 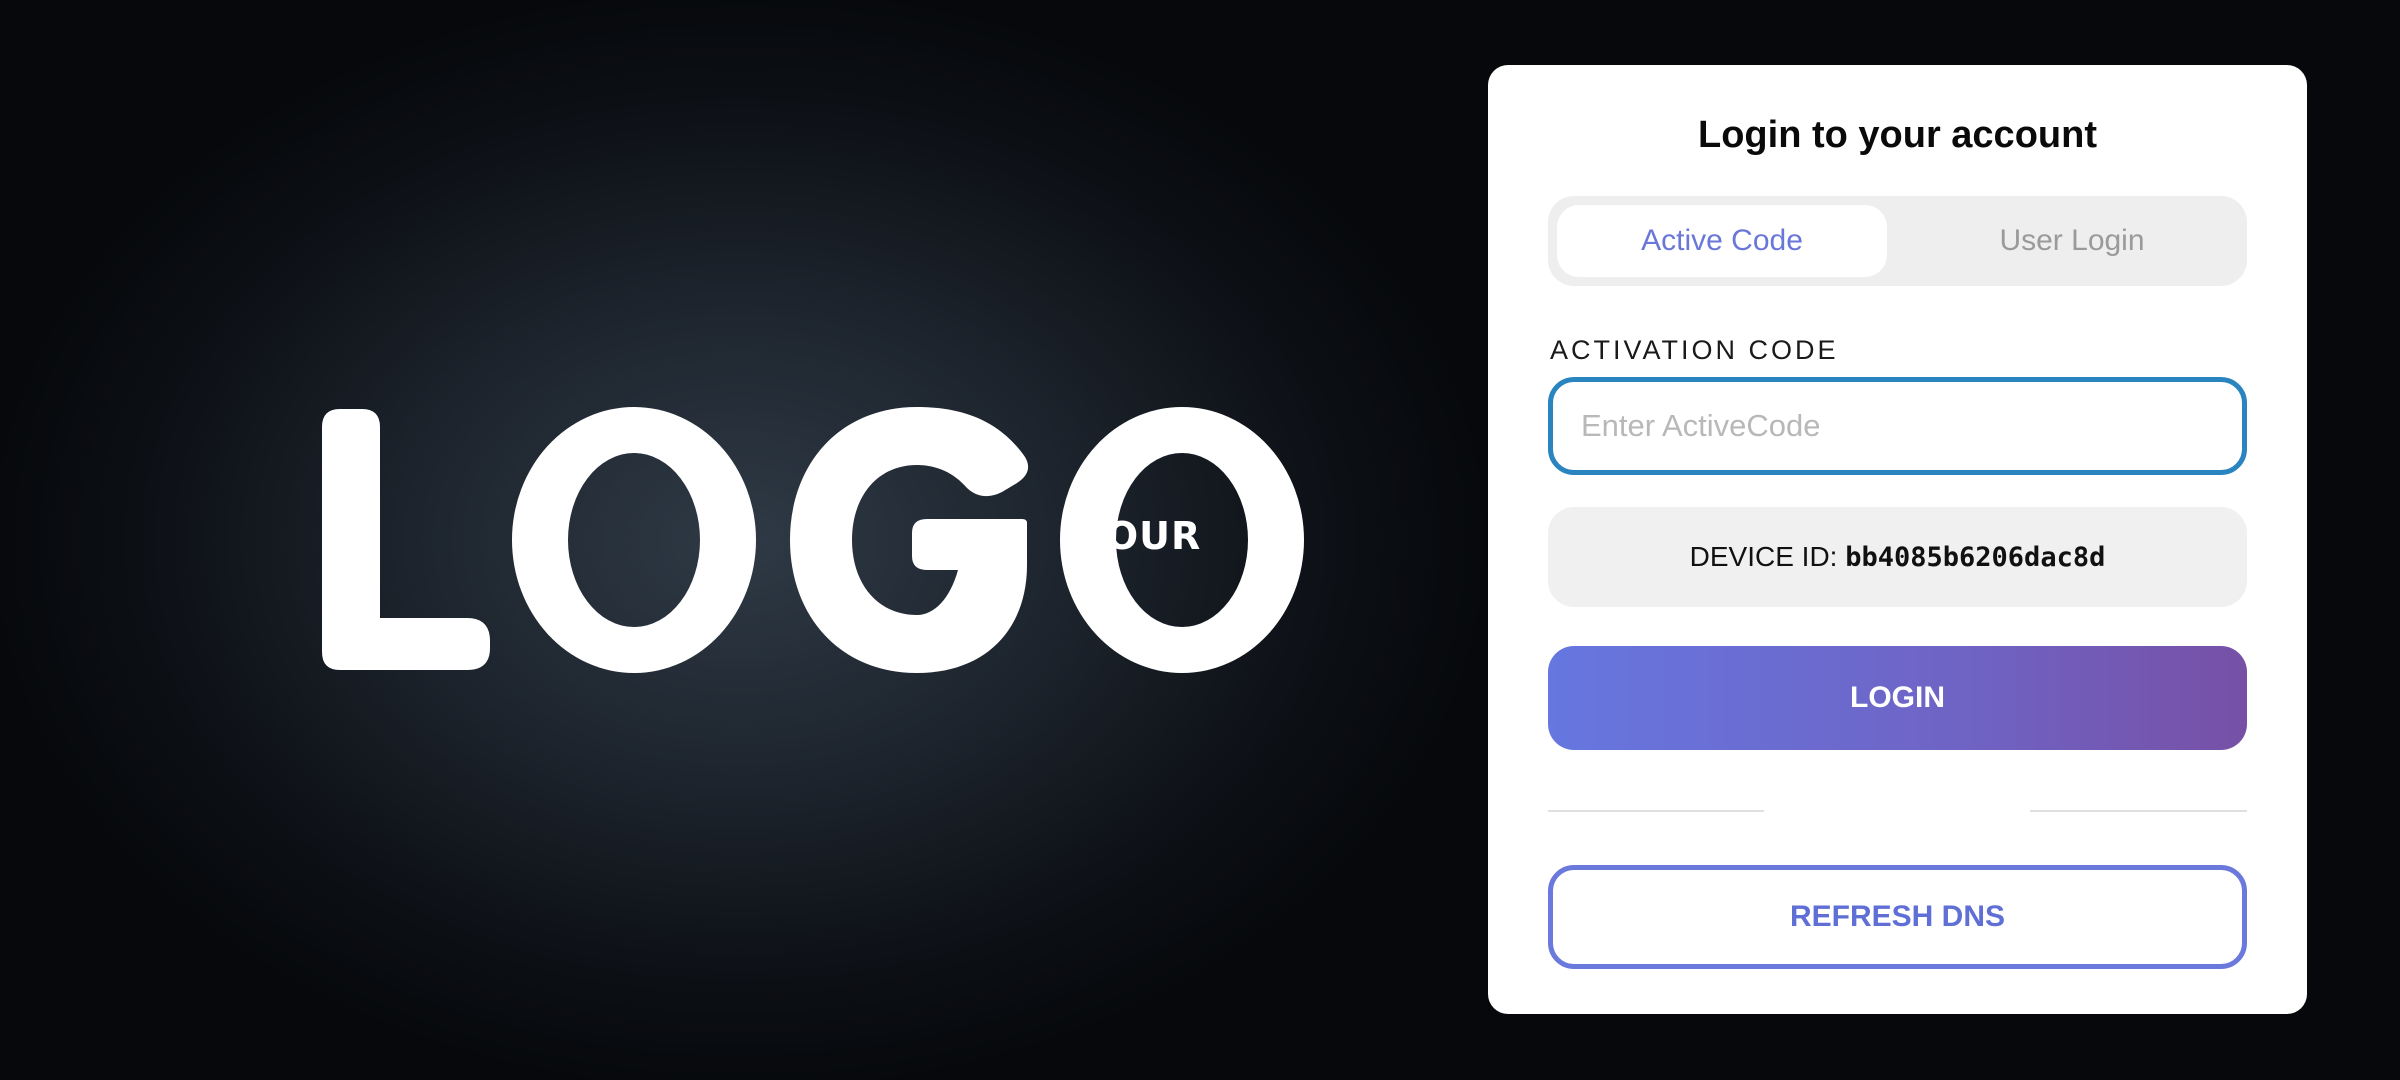 What do you see at coordinates (406, 539) in the screenshot?
I see `logo-letter-l` at bounding box center [406, 539].